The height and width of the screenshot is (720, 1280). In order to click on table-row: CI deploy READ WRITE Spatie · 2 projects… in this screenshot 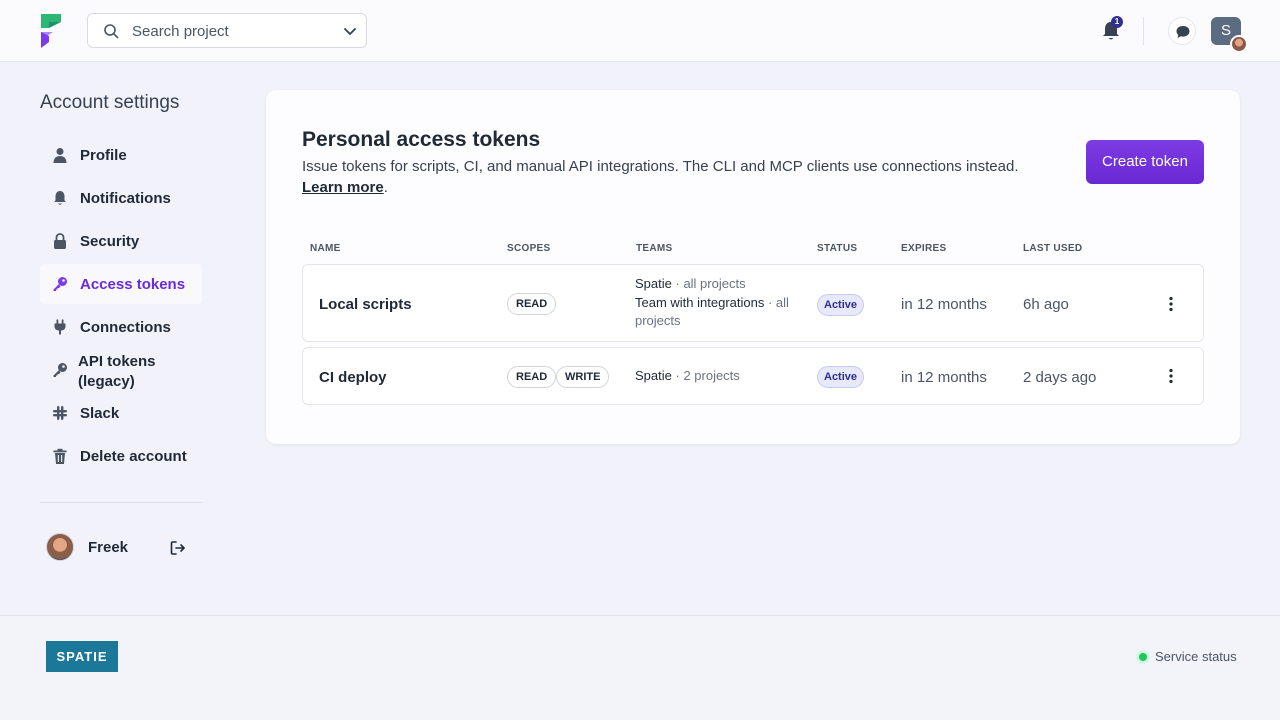, I will do `click(753, 376)`.